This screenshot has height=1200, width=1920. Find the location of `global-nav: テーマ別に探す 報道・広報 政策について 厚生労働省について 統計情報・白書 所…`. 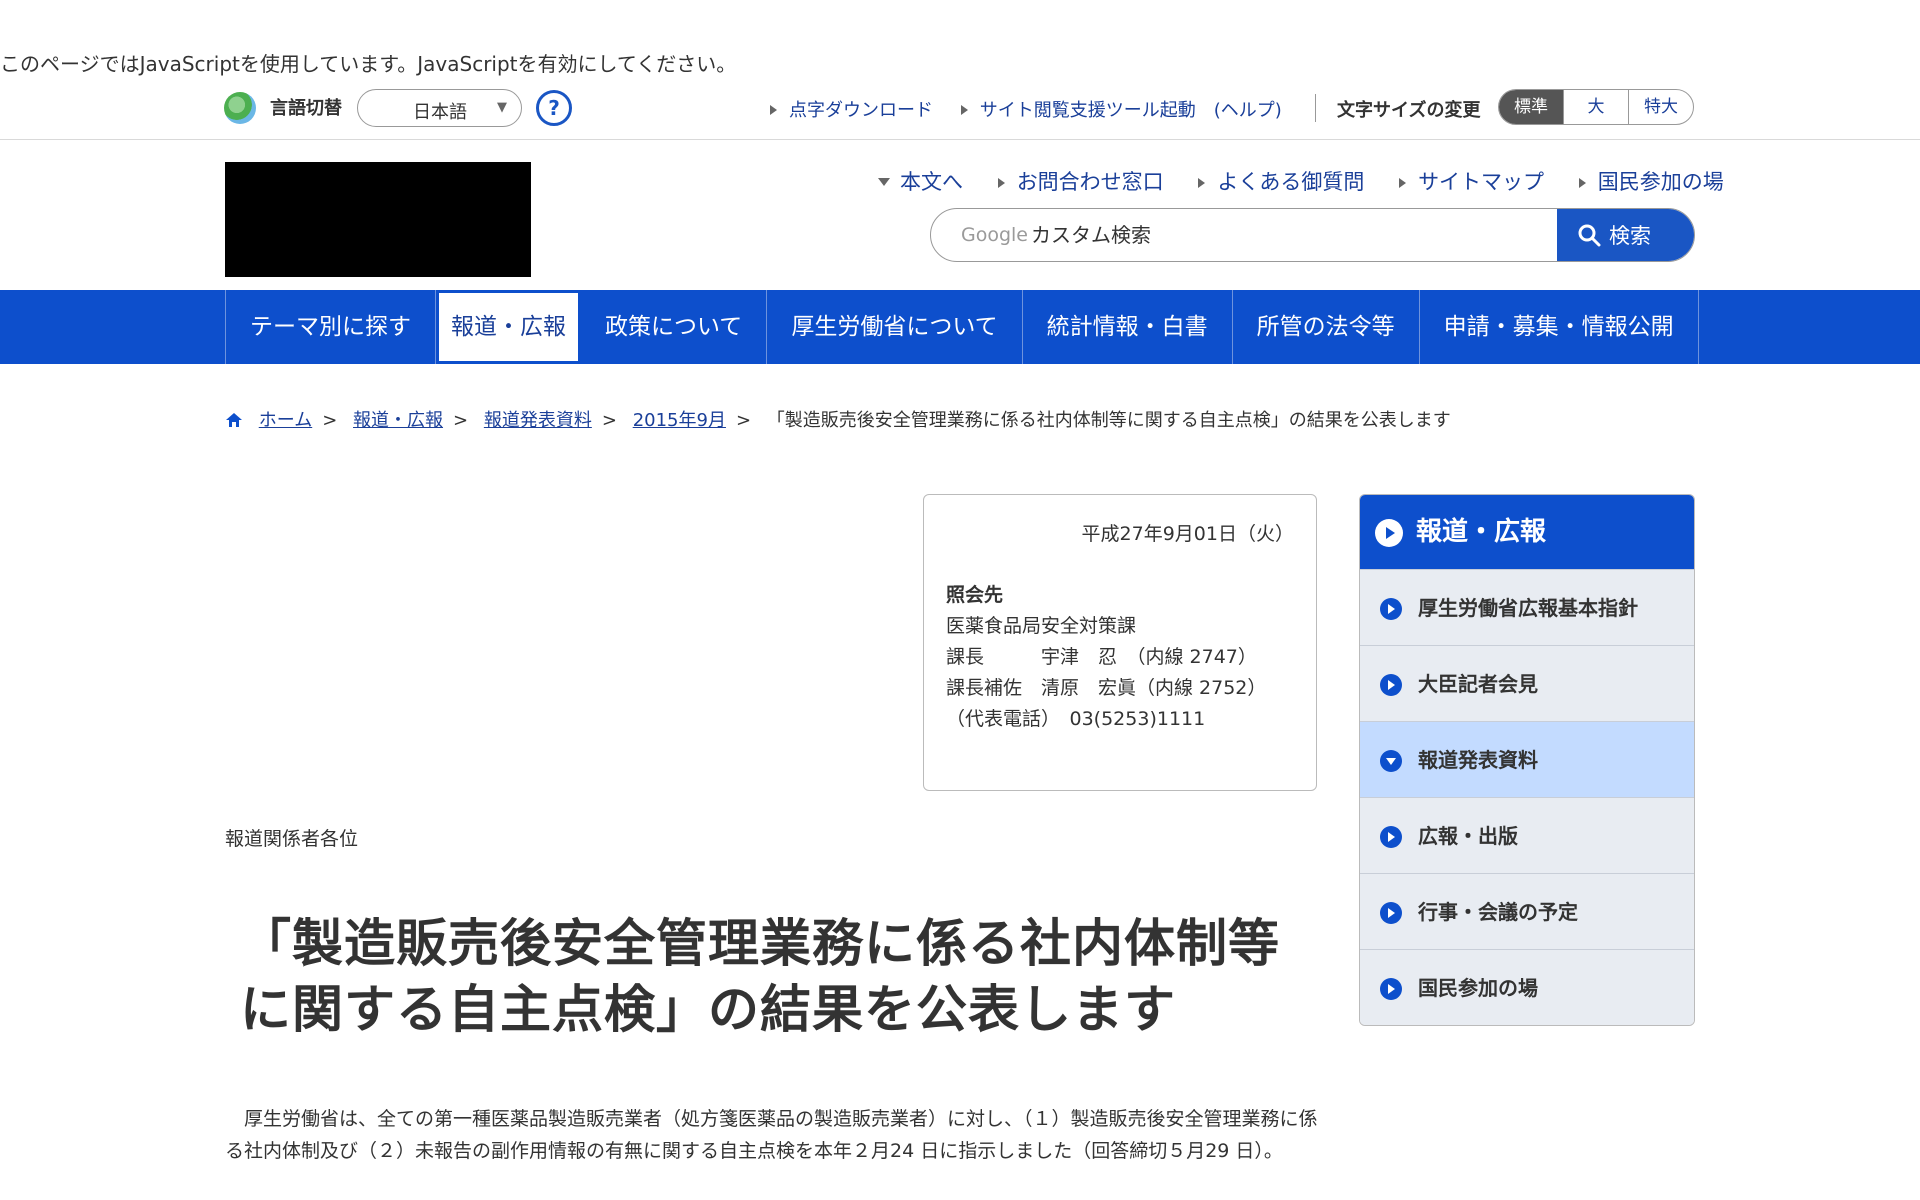

global-nav: テーマ別に探す 報道・広報 政策について 厚生労働省について 統計情報・白書 所… is located at coordinates (960, 327).